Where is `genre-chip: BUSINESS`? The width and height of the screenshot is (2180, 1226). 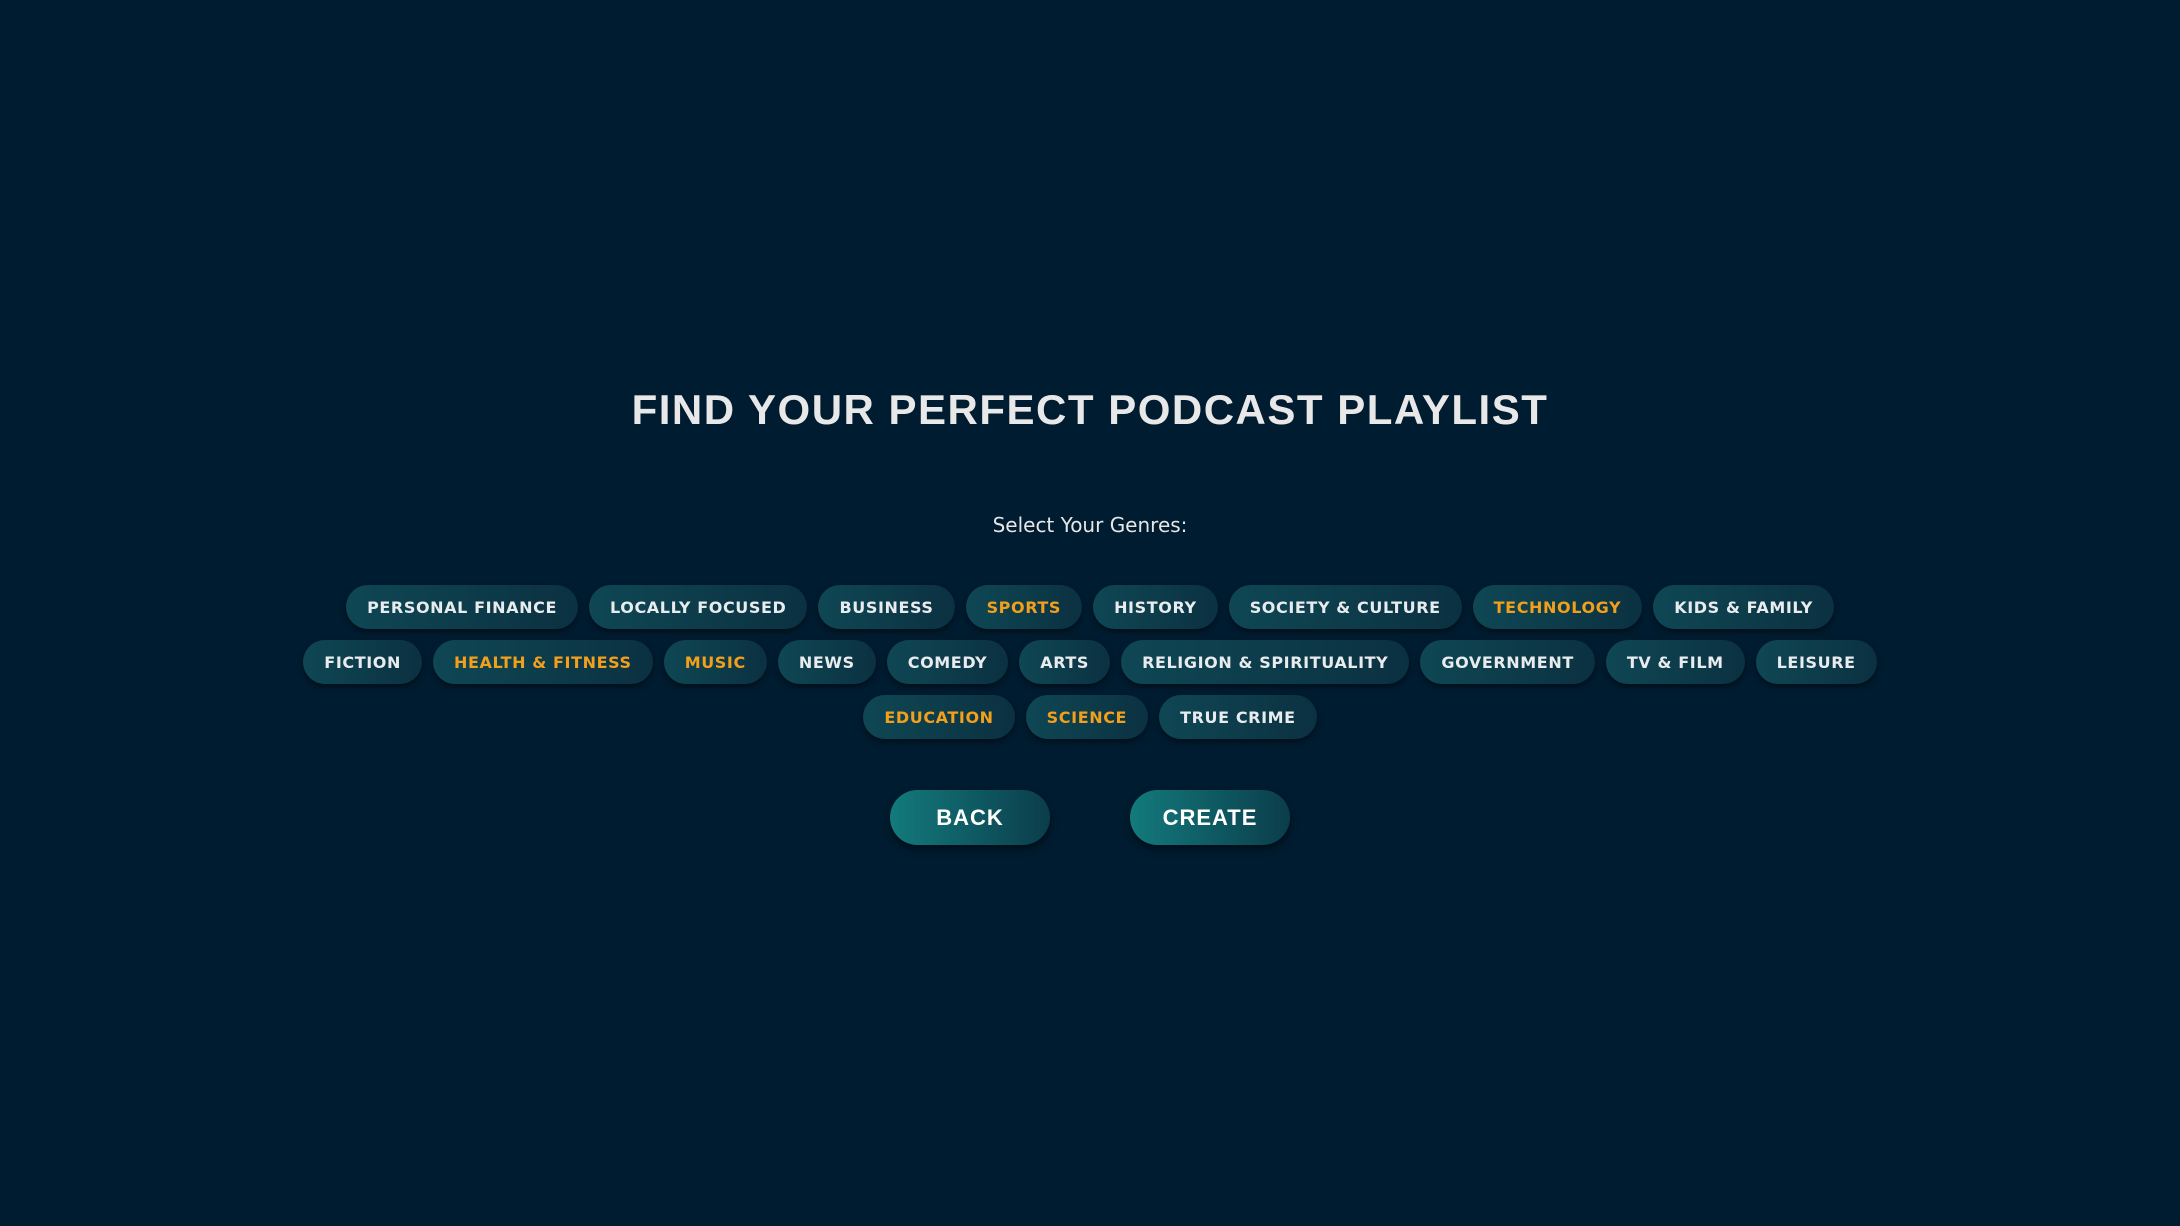
genre-chip: BUSINESS is located at coordinates (886, 607).